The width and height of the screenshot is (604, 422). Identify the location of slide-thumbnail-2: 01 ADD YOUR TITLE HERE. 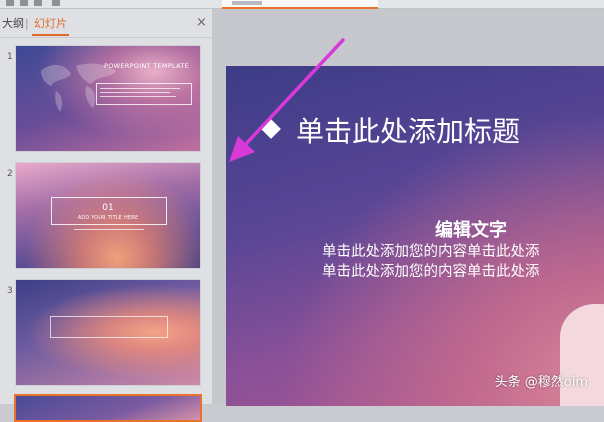
(108, 215).